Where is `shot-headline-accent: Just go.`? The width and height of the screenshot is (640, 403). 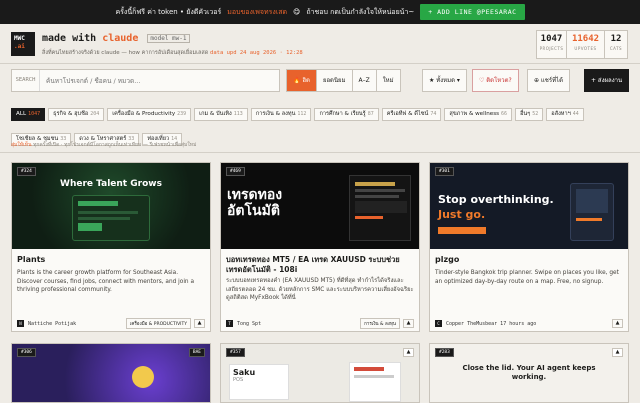 shot-headline-accent: Just go. is located at coordinates (462, 214).